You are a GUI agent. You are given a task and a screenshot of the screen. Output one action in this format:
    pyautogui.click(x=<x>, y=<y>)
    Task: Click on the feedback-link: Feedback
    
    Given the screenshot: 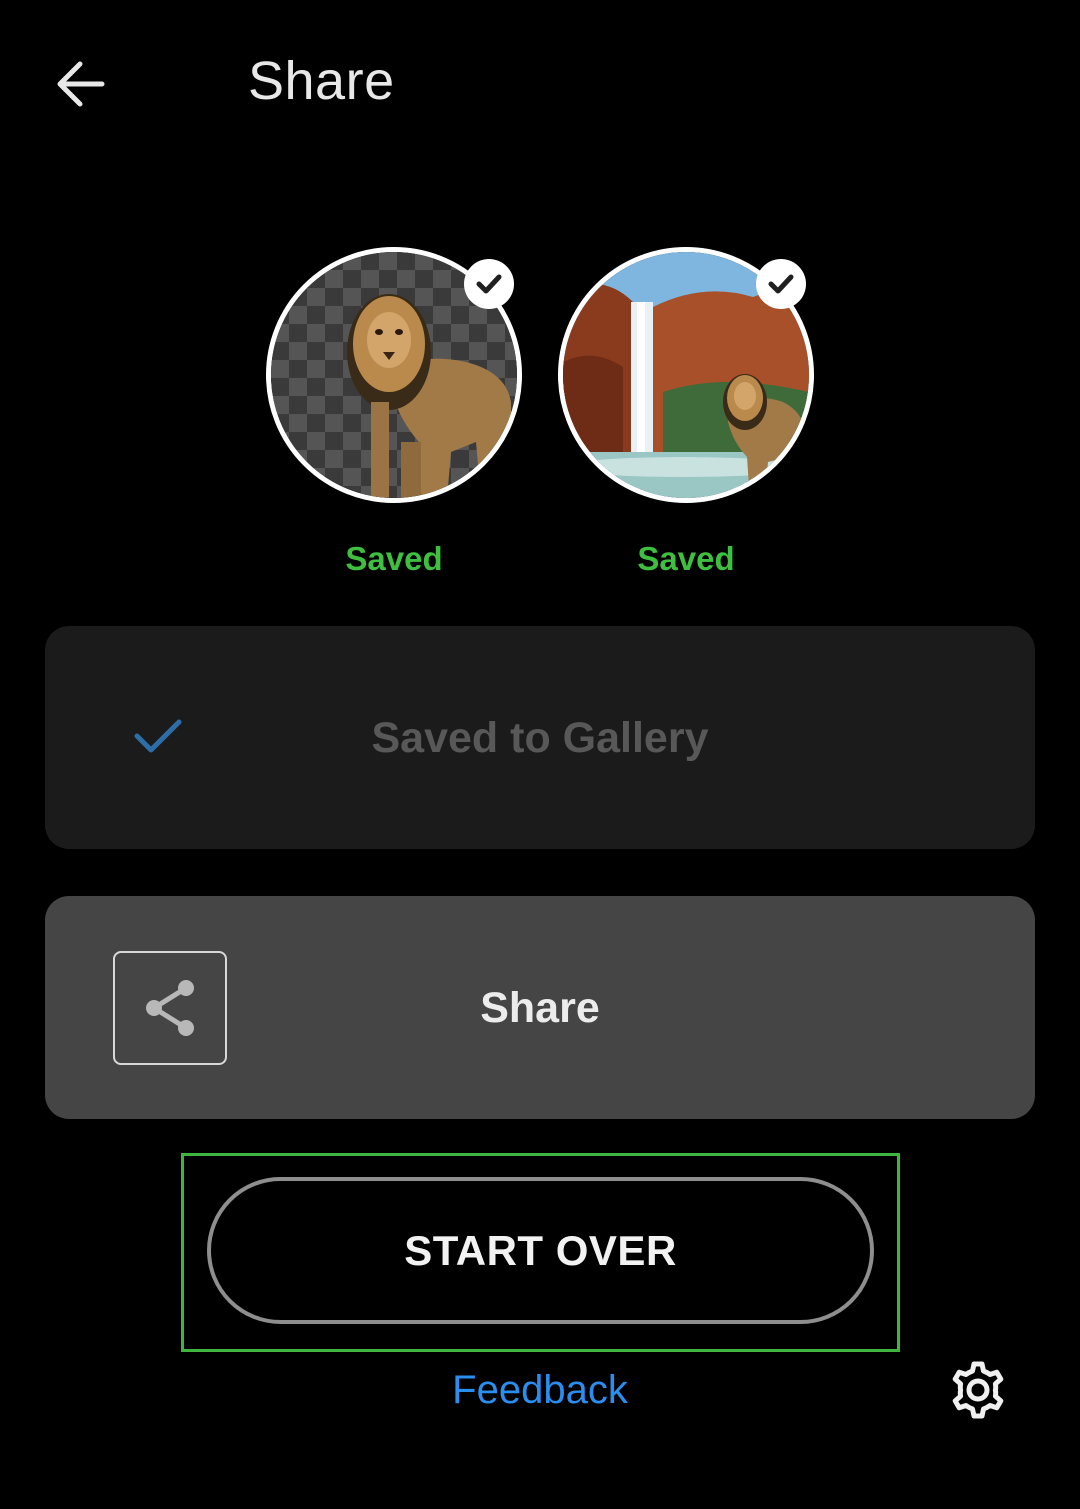 What is the action you would take?
    pyautogui.click(x=540, y=1390)
    